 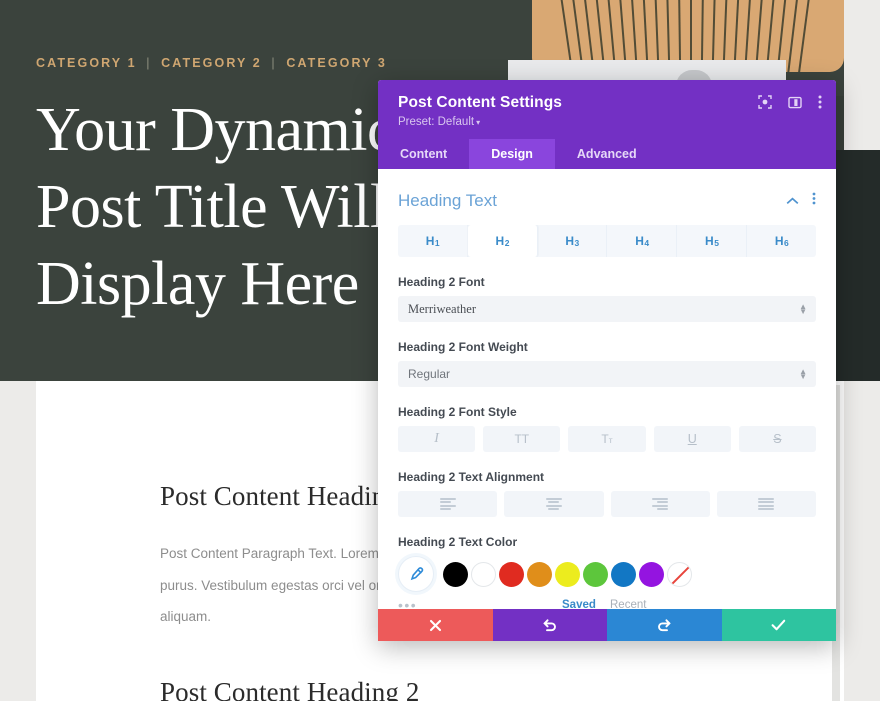 I want to click on color-swatch-row, so click(x=607, y=574).